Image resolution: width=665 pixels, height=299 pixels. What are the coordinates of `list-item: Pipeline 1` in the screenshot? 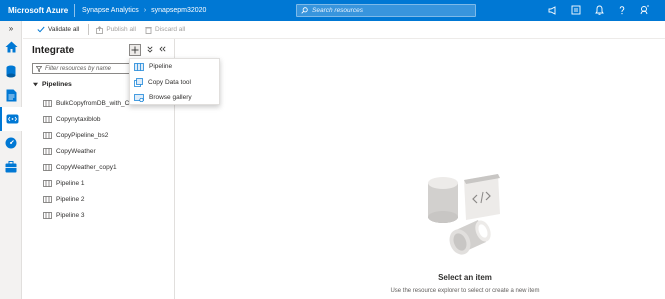 It's located at (108, 183).